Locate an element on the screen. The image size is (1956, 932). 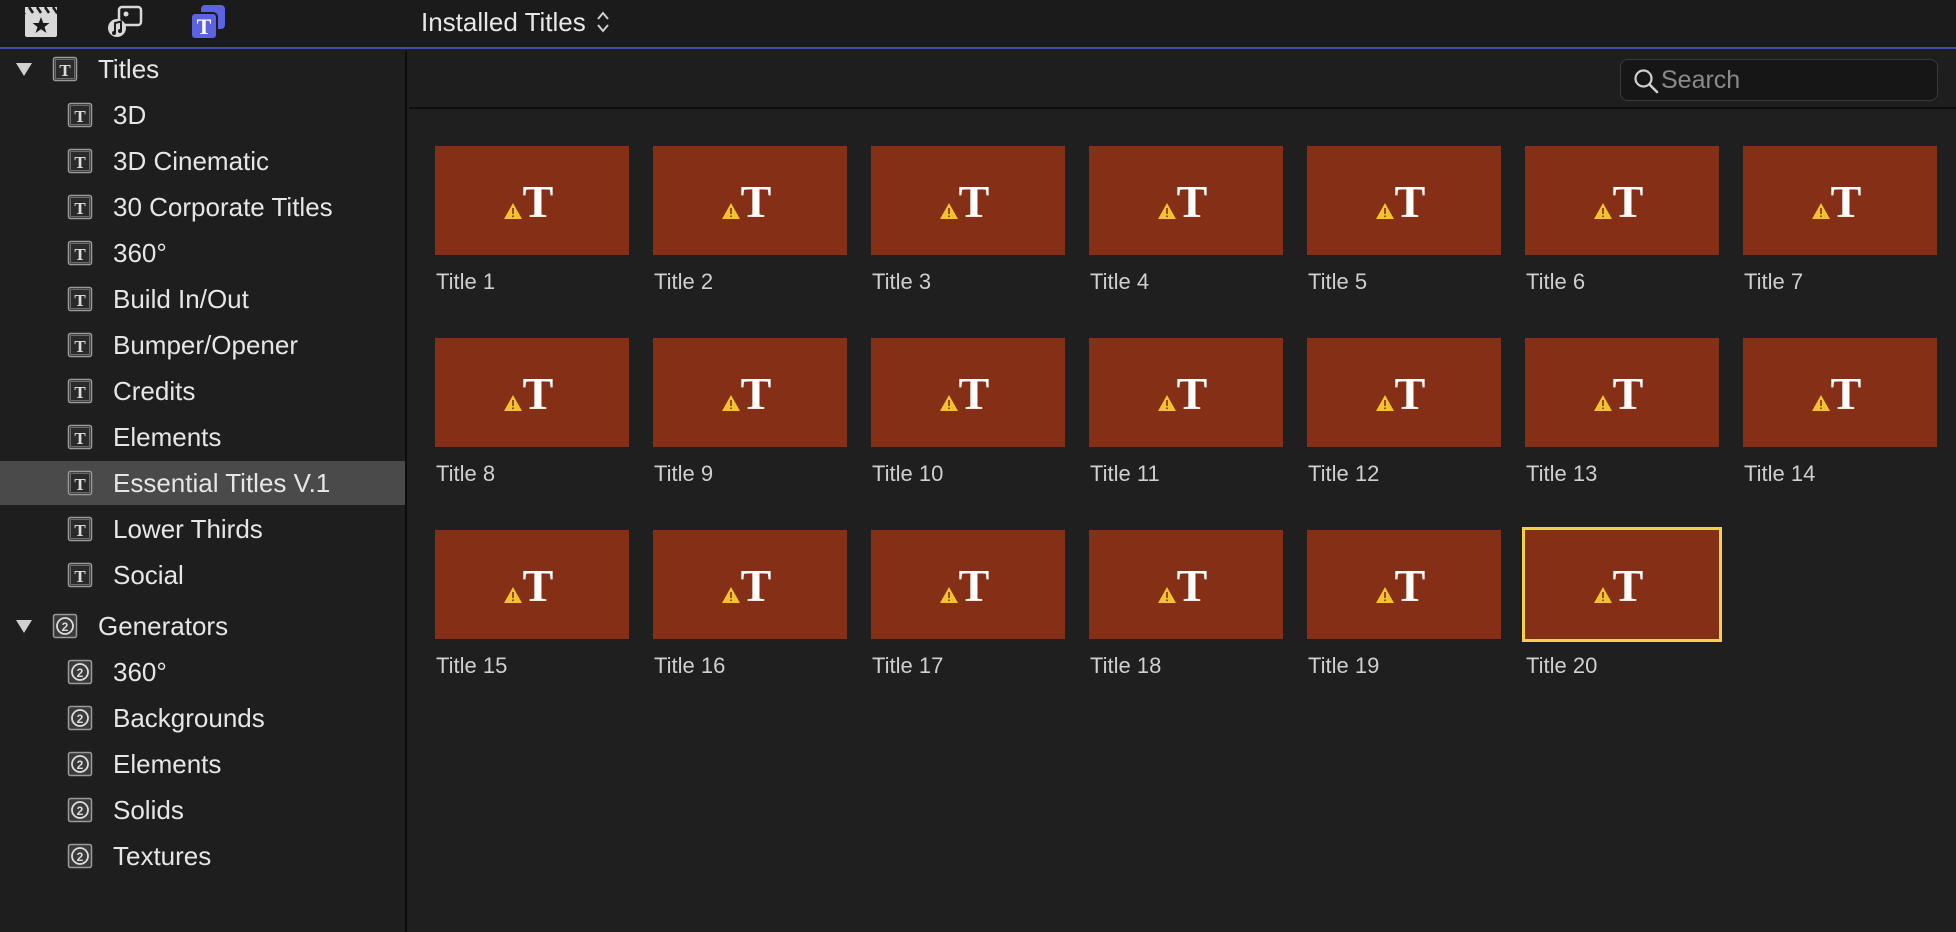
title-tile: T Title 14 is located at coordinates (1840, 413).